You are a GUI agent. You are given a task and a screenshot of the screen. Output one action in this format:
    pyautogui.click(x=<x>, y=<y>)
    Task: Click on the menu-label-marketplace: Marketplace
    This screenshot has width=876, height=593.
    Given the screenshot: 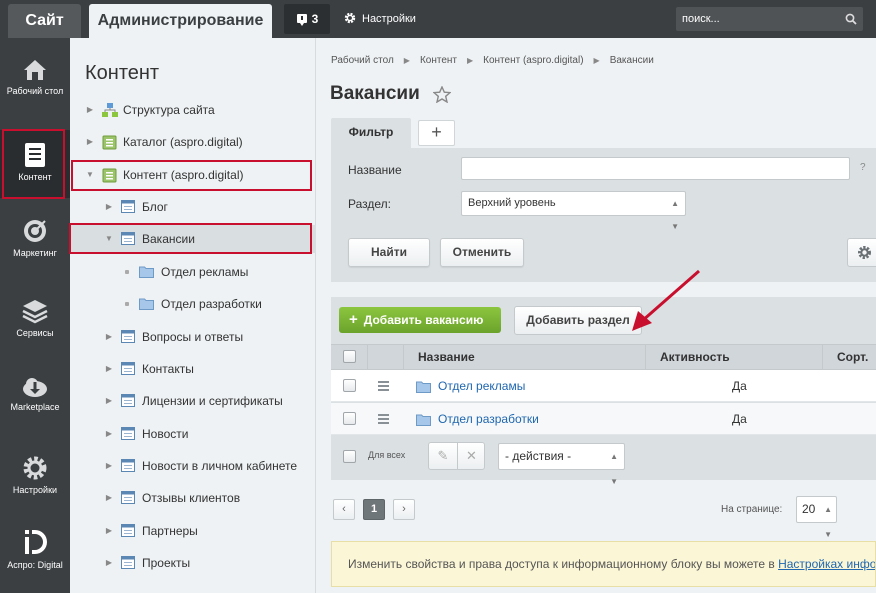 What is the action you would take?
    pyautogui.click(x=35, y=407)
    